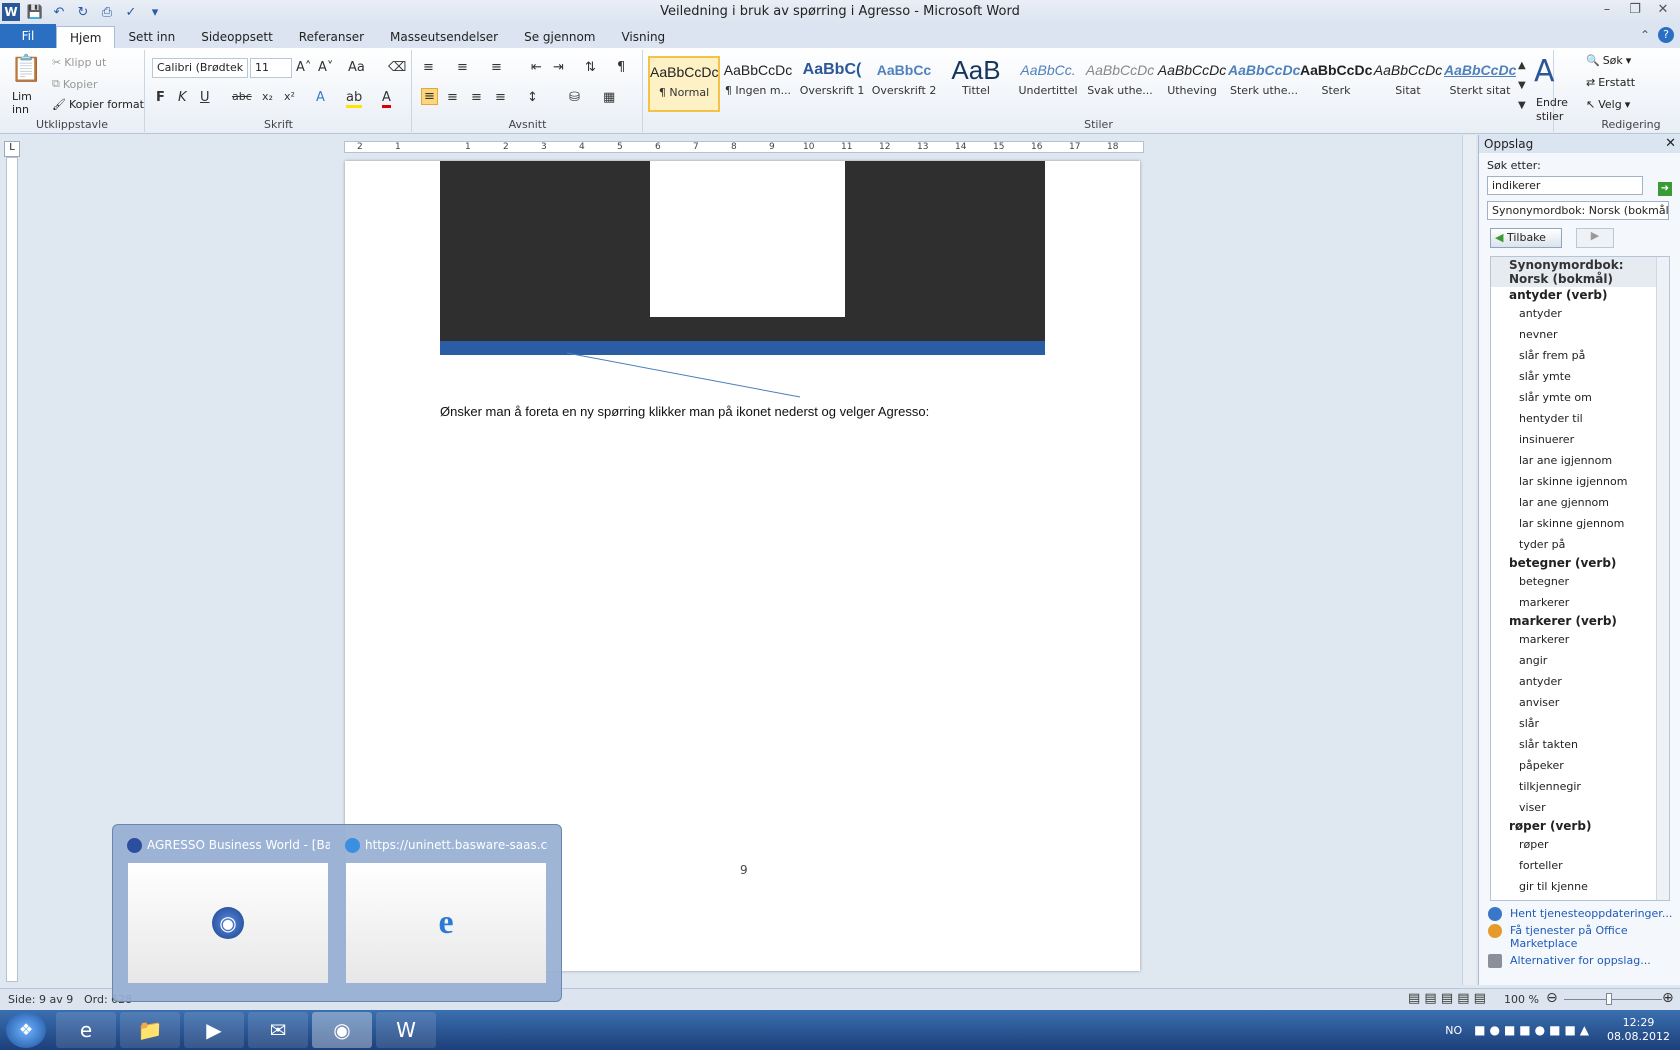  What do you see at coordinates (151, 37) in the screenshot?
I see `tab-insert: Sett inn` at bounding box center [151, 37].